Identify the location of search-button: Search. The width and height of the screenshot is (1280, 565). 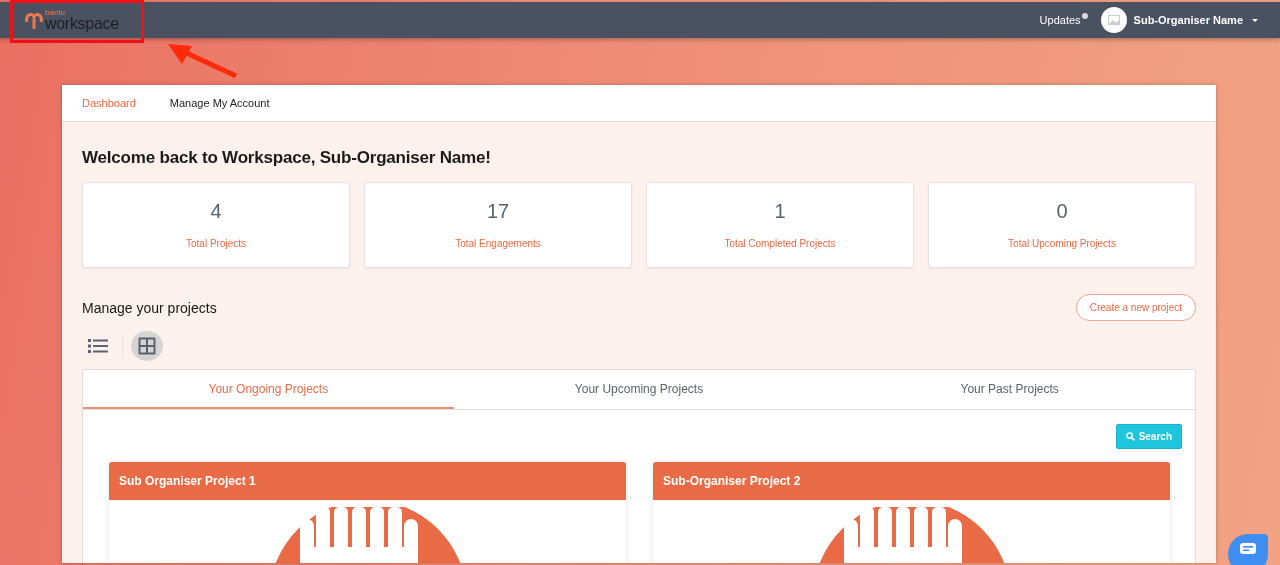
(1148, 436).